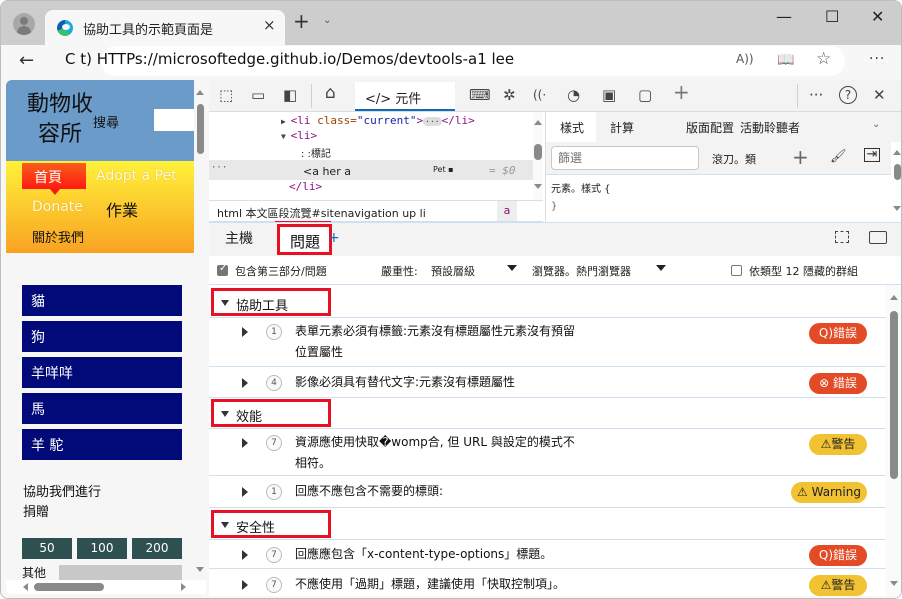 This screenshot has height=599, width=902. Describe the element at coordinates (239, 238) in the screenshot. I see `tab-console-host: 主機` at that location.